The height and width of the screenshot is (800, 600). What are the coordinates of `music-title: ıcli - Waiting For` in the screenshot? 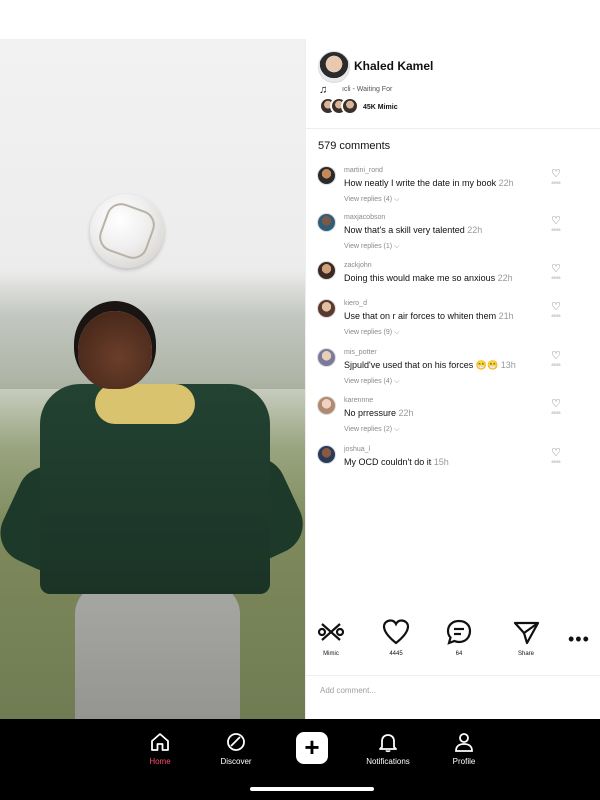 It's located at (367, 89).